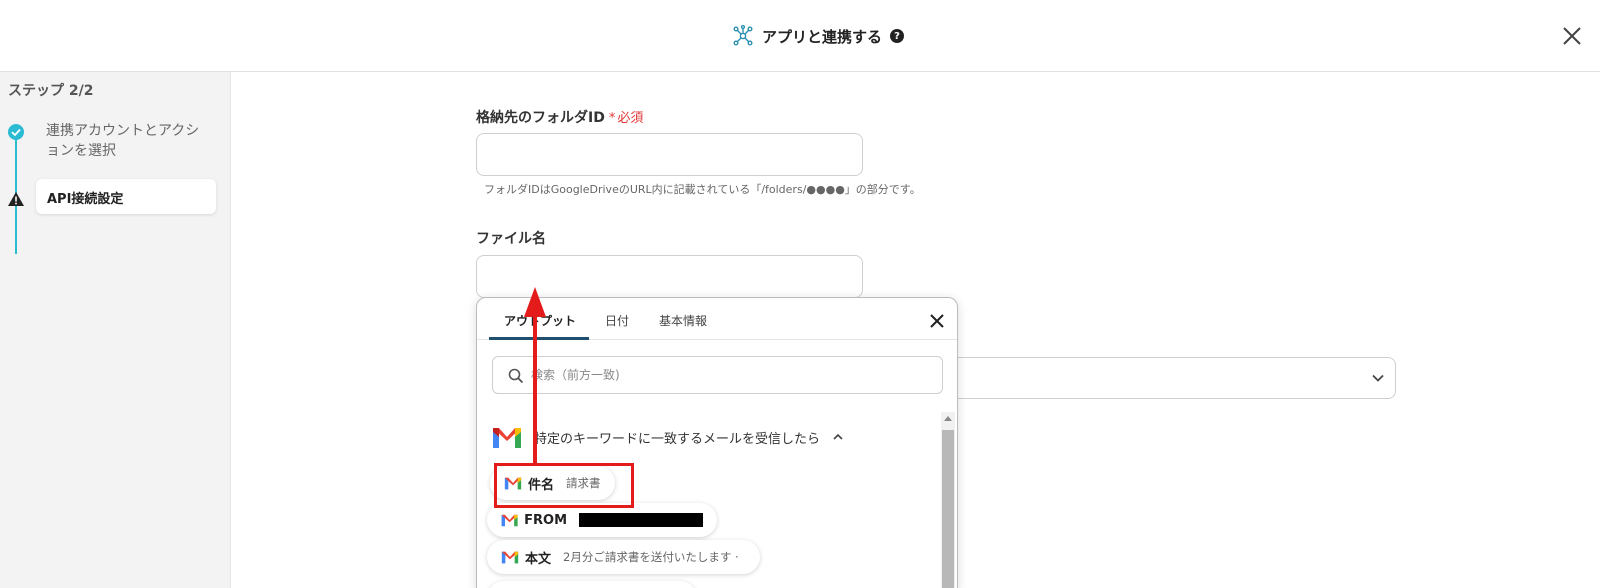 The height and width of the screenshot is (588, 1600). Describe the element at coordinates (1378, 378) in the screenshot. I see `chevron-down-icon` at that location.